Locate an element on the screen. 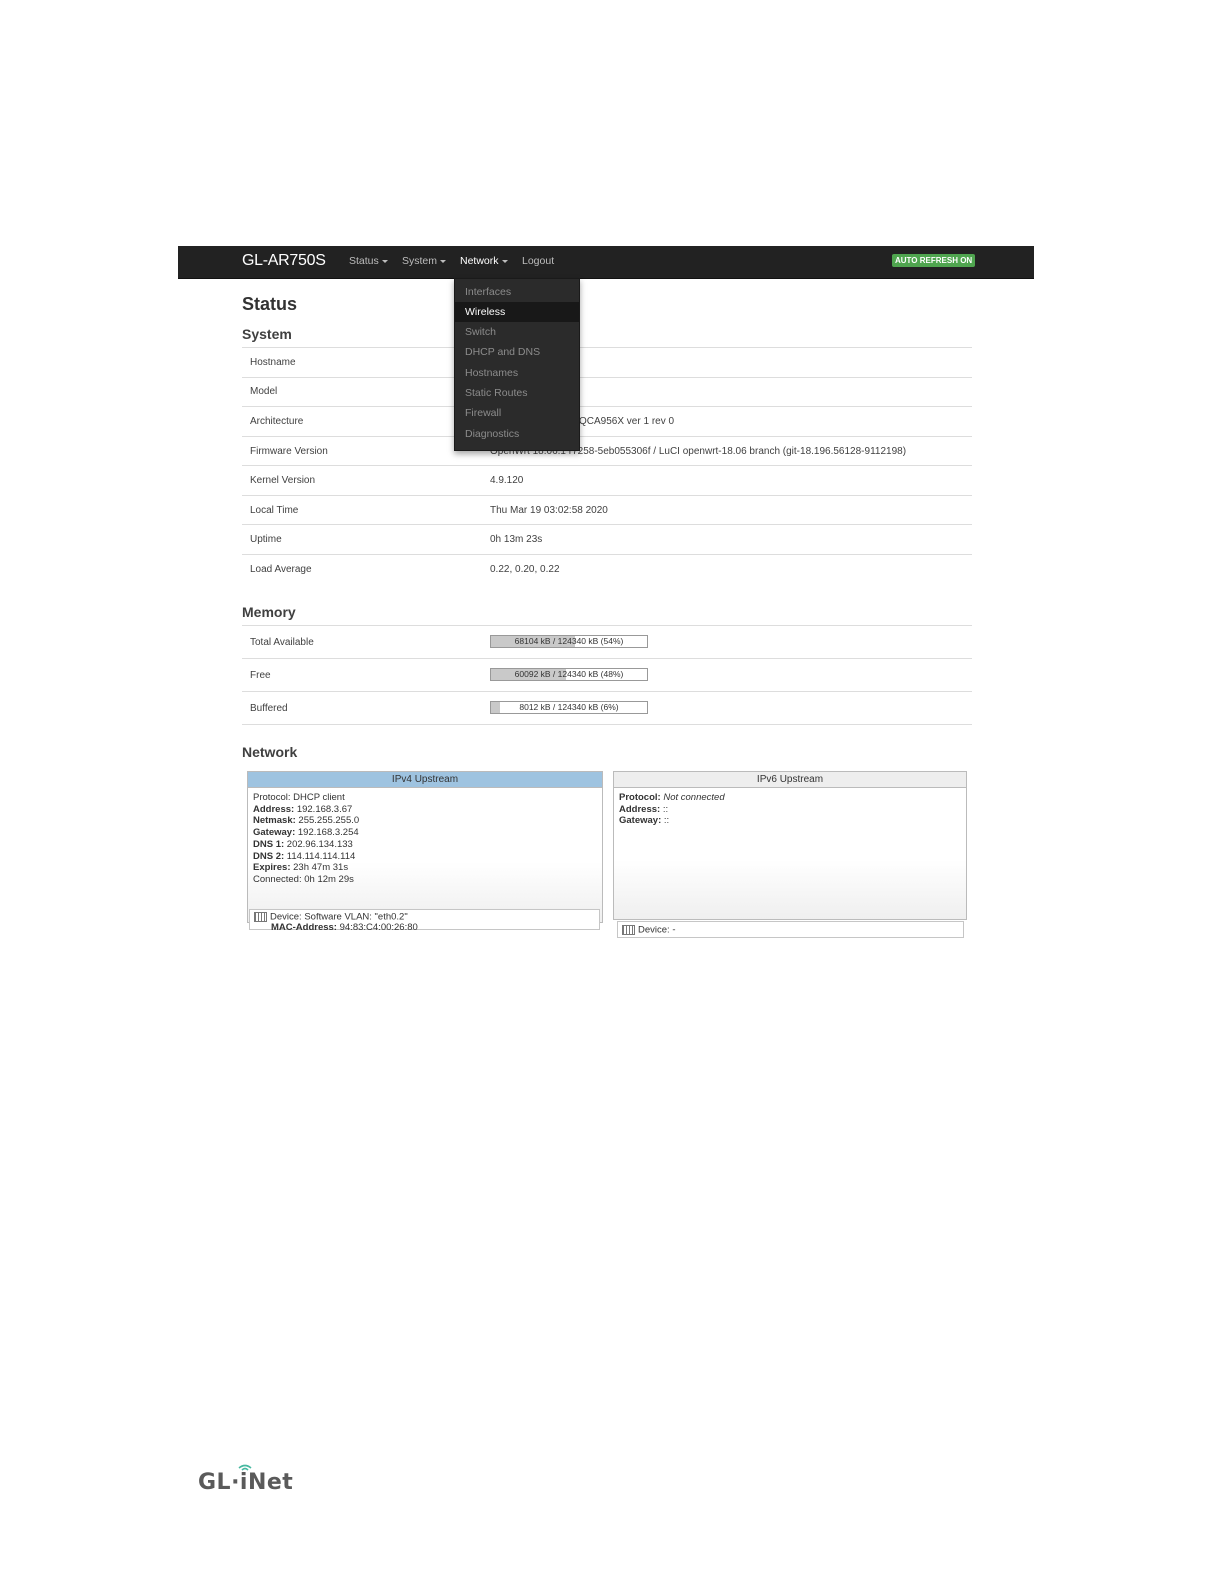 Image resolution: width=1224 pixels, height=1584 pixels. menu-status: Status is located at coordinates (368, 261).